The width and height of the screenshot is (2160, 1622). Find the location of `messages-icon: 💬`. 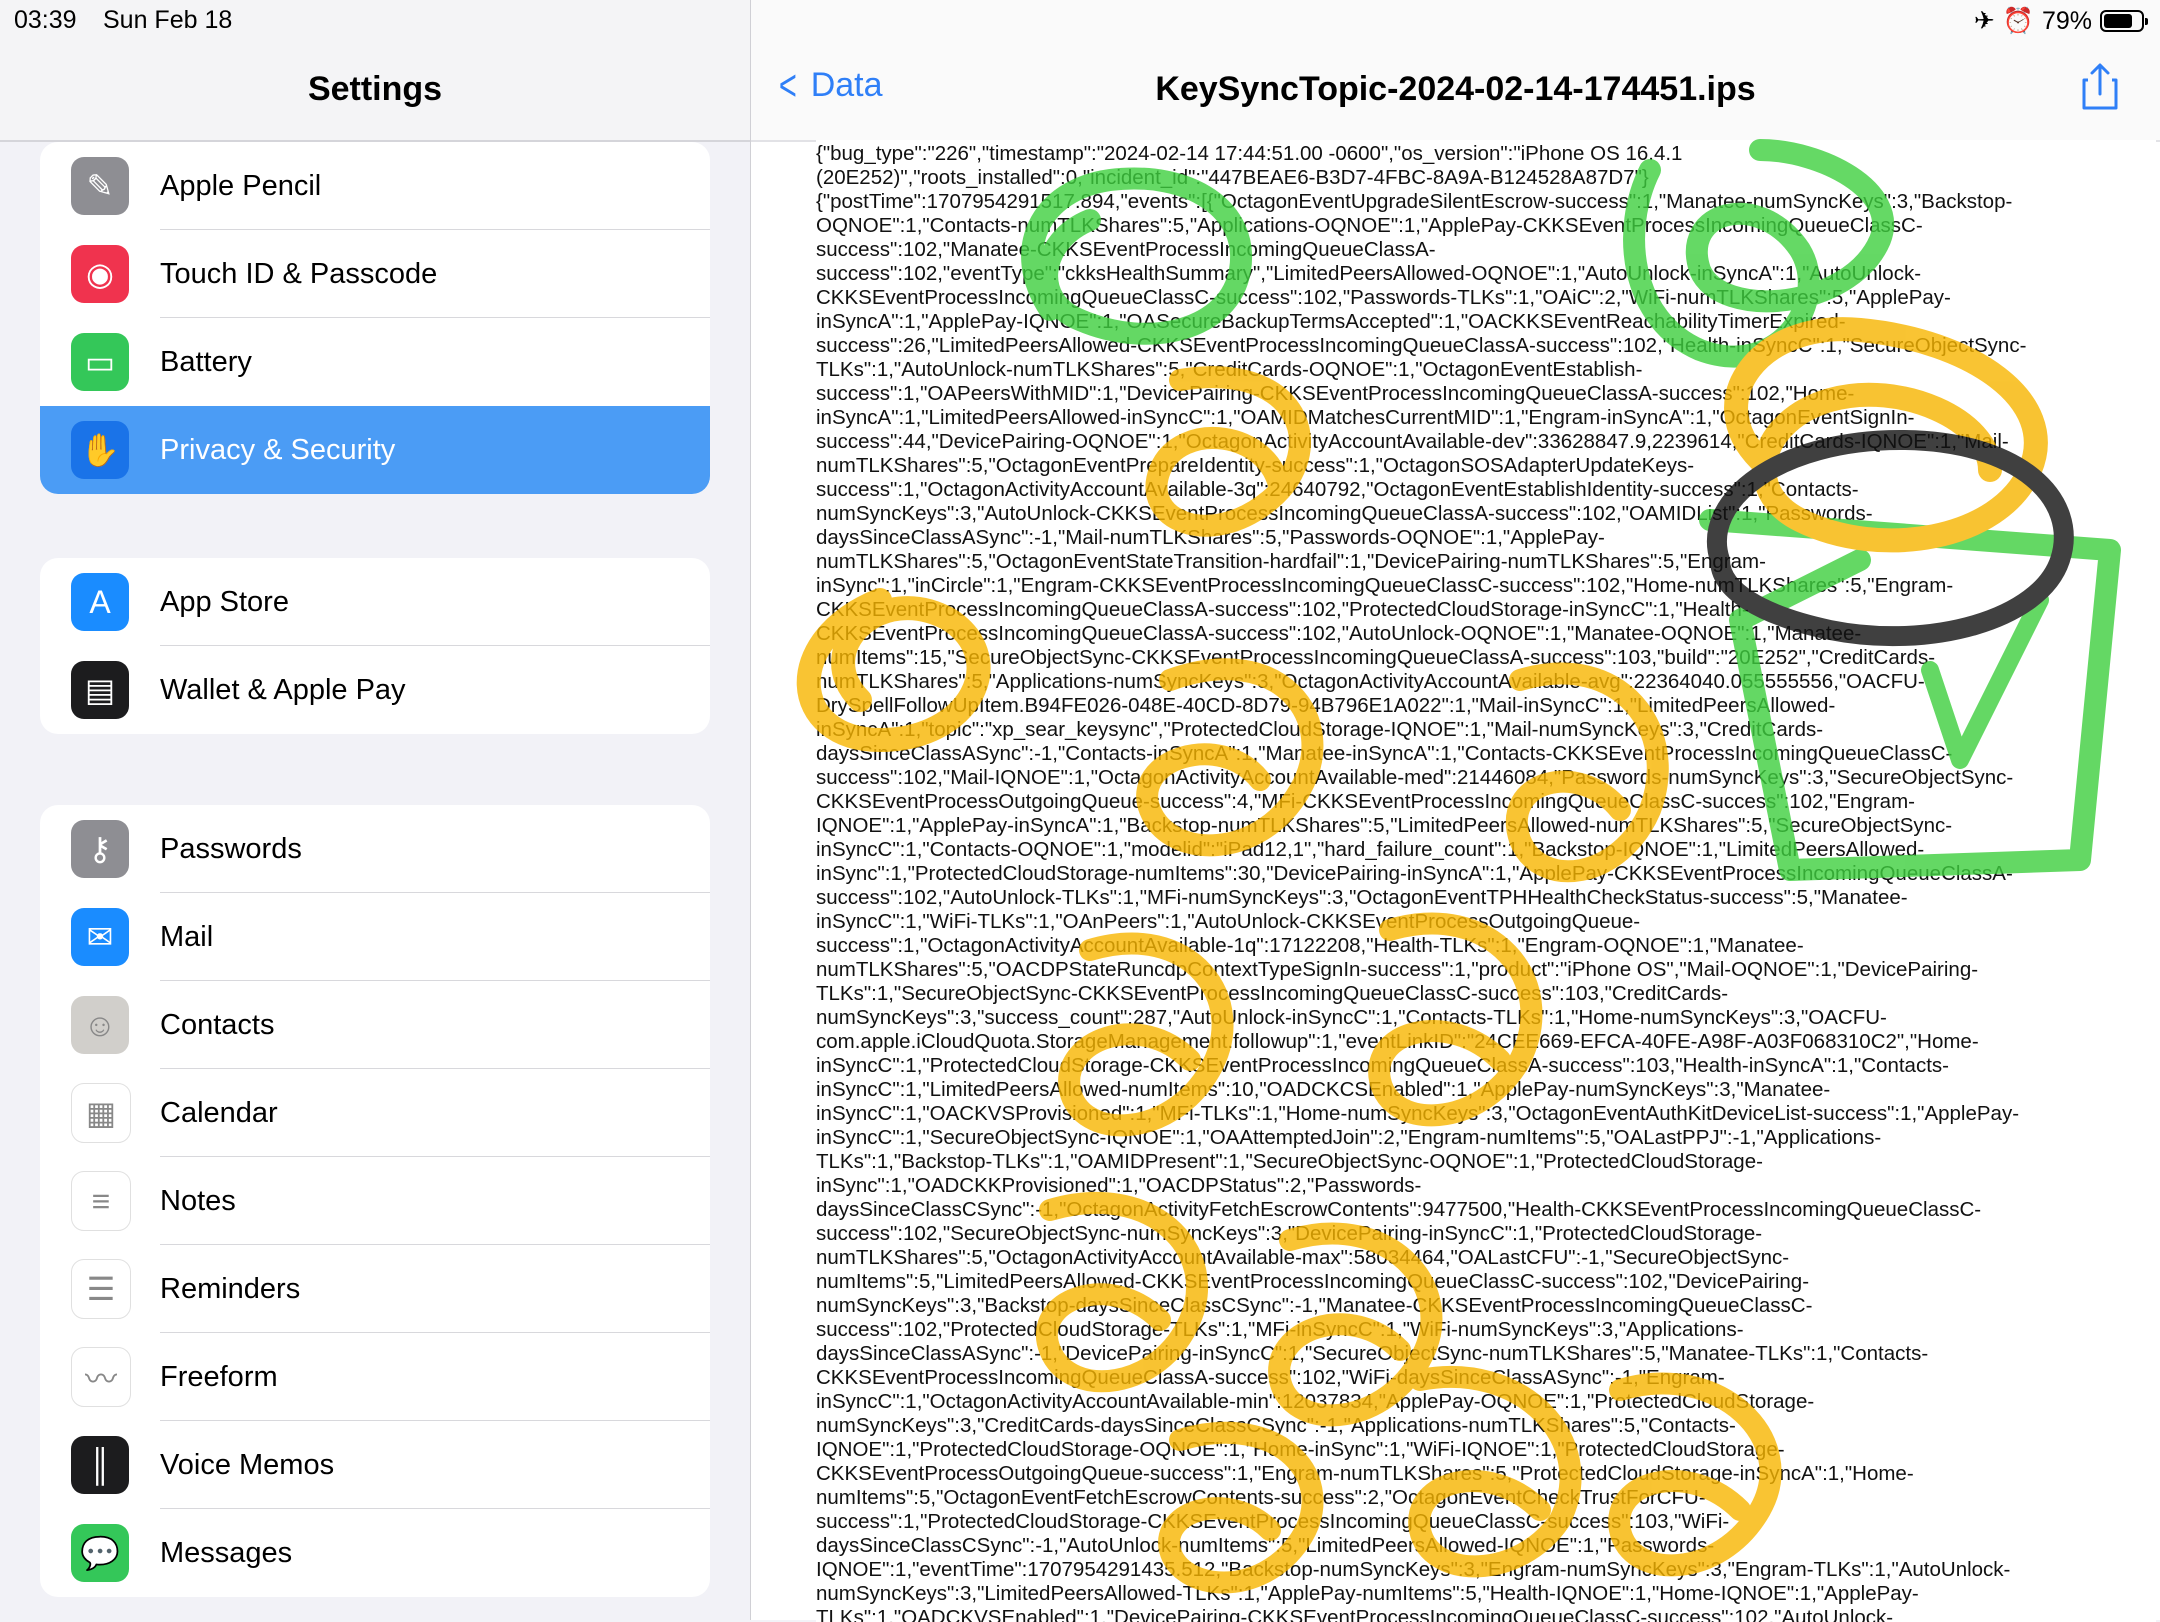

messages-icon: 💬 is located at coordinates (100, 1553).